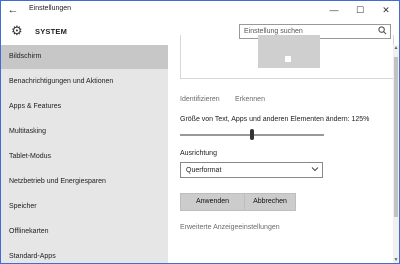  What do you see at coordinates (51, 31) in the screenshot?
I see `page-title: SYSTEM` at bounding box center [51, 31].